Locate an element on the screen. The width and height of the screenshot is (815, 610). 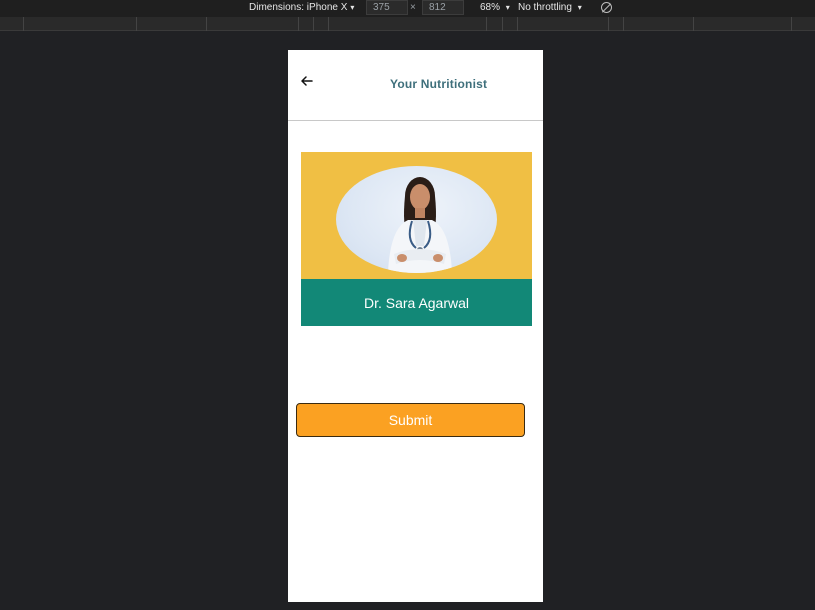
card-image-area is located at coordinates (416, 215).